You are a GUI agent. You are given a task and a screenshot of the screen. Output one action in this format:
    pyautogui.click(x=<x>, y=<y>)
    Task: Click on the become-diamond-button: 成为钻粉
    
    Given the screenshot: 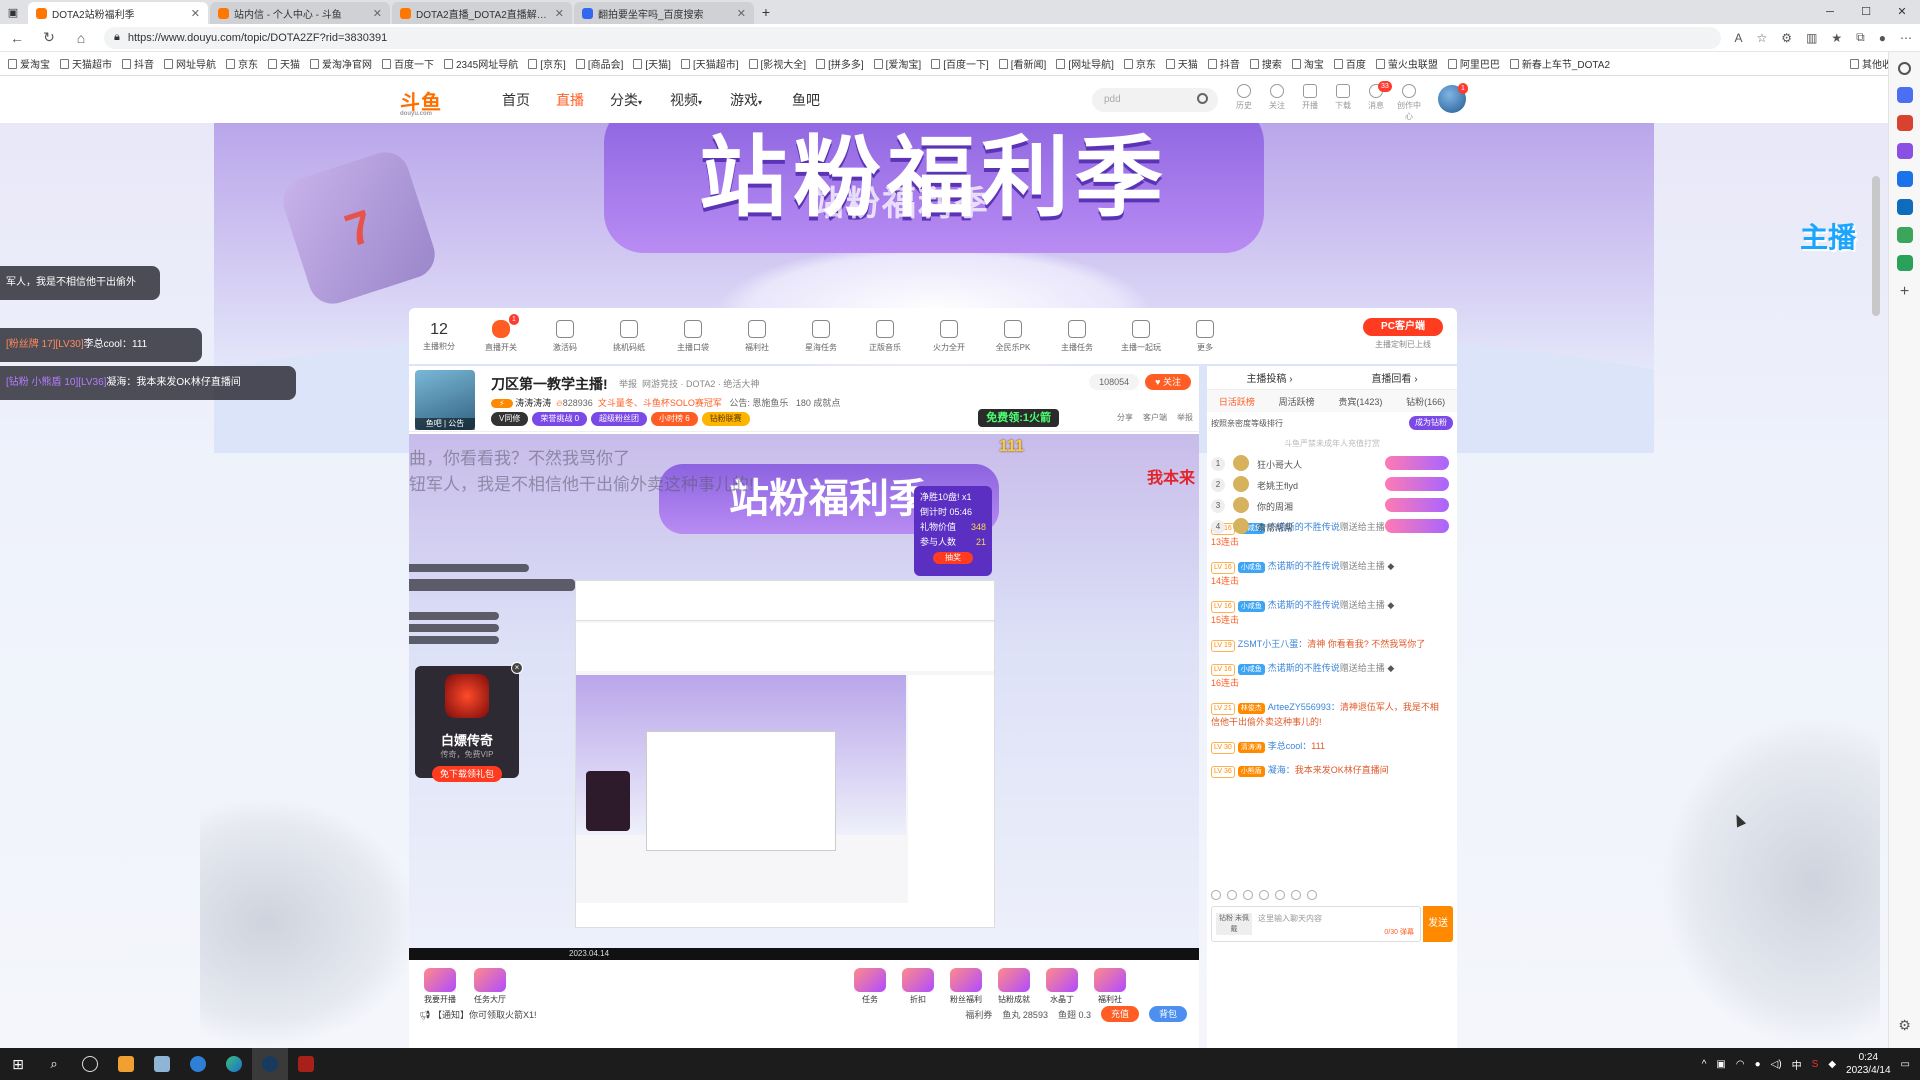 What is the action you would take?
    pyautogui.click(x=1431, y=423)
    